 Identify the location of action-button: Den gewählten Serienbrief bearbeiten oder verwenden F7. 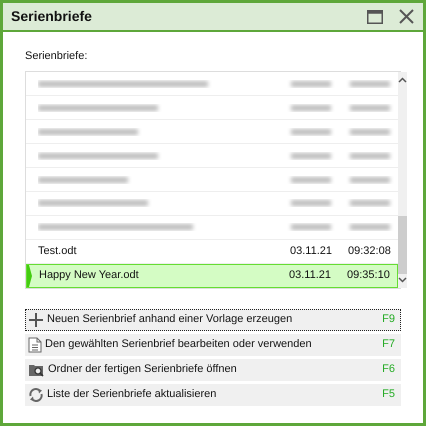
(213, 345).